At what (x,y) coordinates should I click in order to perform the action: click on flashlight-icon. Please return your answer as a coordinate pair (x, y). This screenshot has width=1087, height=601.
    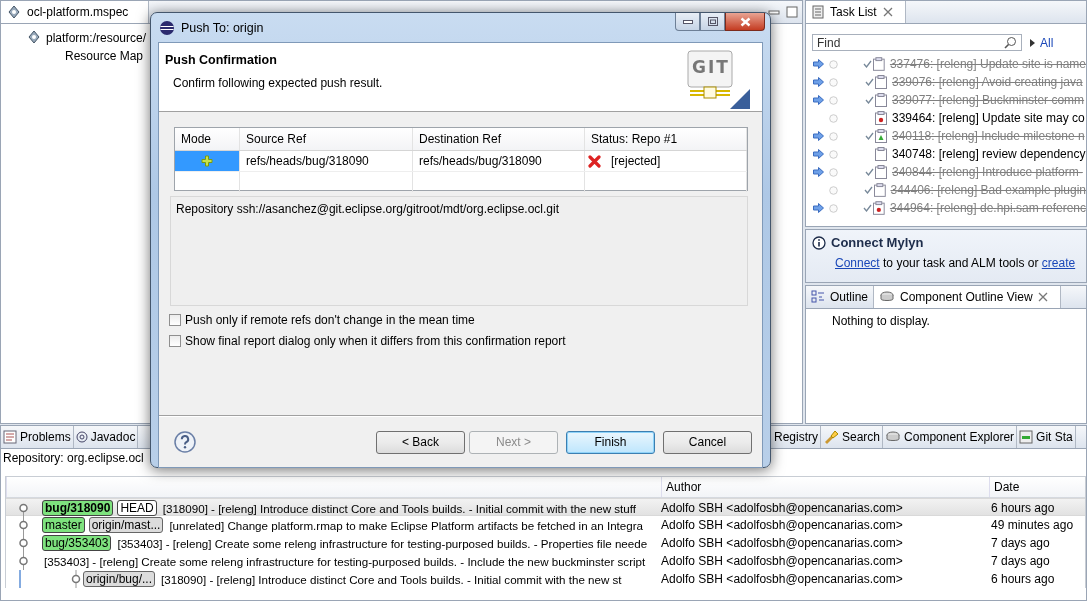
    Looking at the image, I should click on (831, 437).